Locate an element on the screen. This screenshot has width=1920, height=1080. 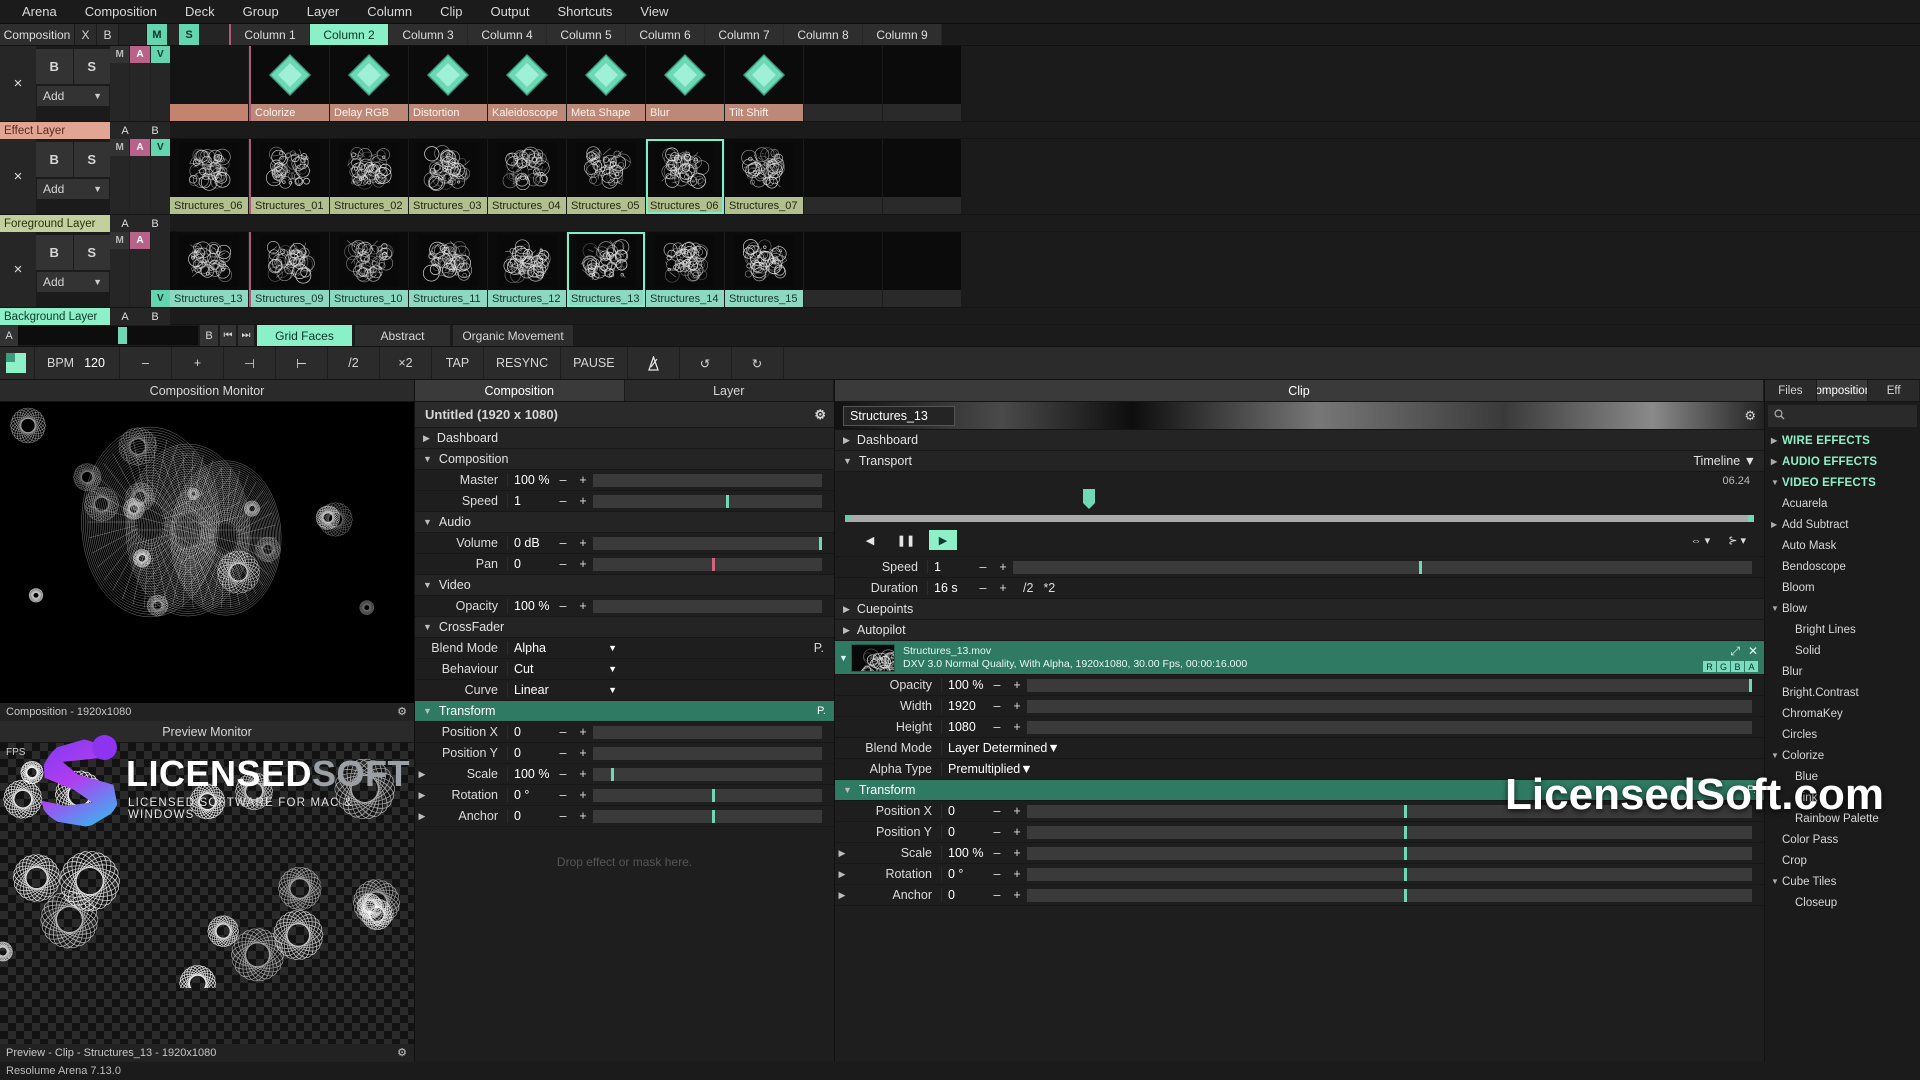
channel-r: R is located at coordinates (1709, 666).